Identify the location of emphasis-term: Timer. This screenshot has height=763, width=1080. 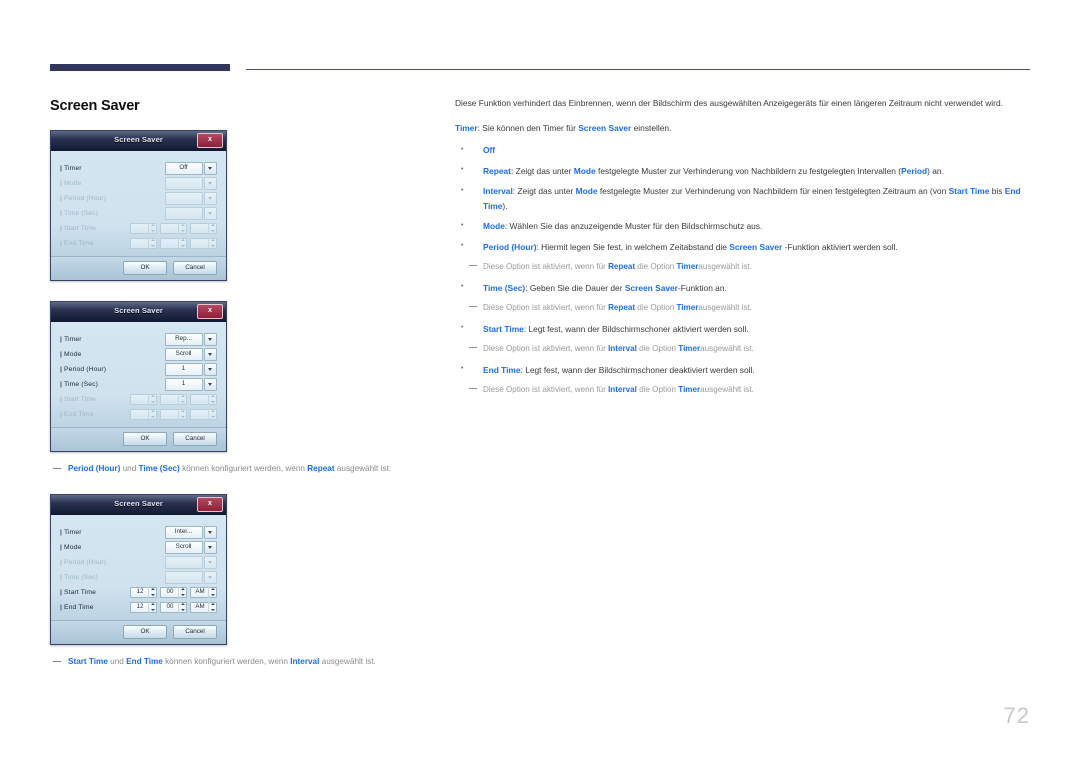
(466, 127).